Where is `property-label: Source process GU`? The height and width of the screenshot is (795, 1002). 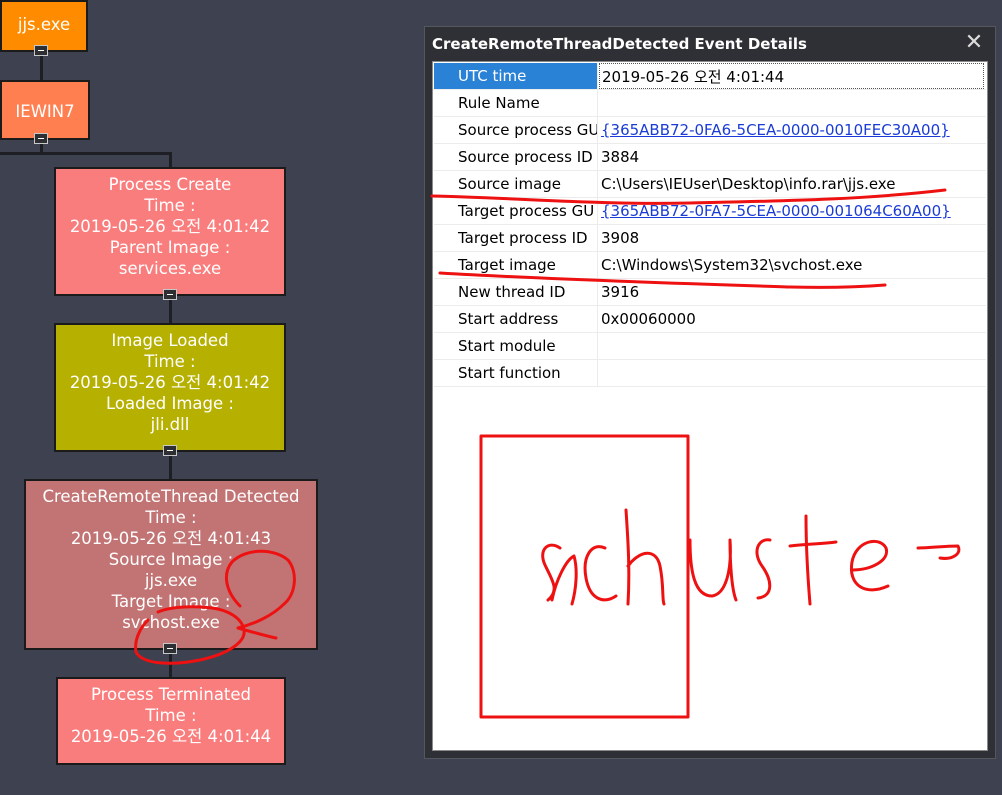
property-label: Source process GU is located at coordinates (516, 130).